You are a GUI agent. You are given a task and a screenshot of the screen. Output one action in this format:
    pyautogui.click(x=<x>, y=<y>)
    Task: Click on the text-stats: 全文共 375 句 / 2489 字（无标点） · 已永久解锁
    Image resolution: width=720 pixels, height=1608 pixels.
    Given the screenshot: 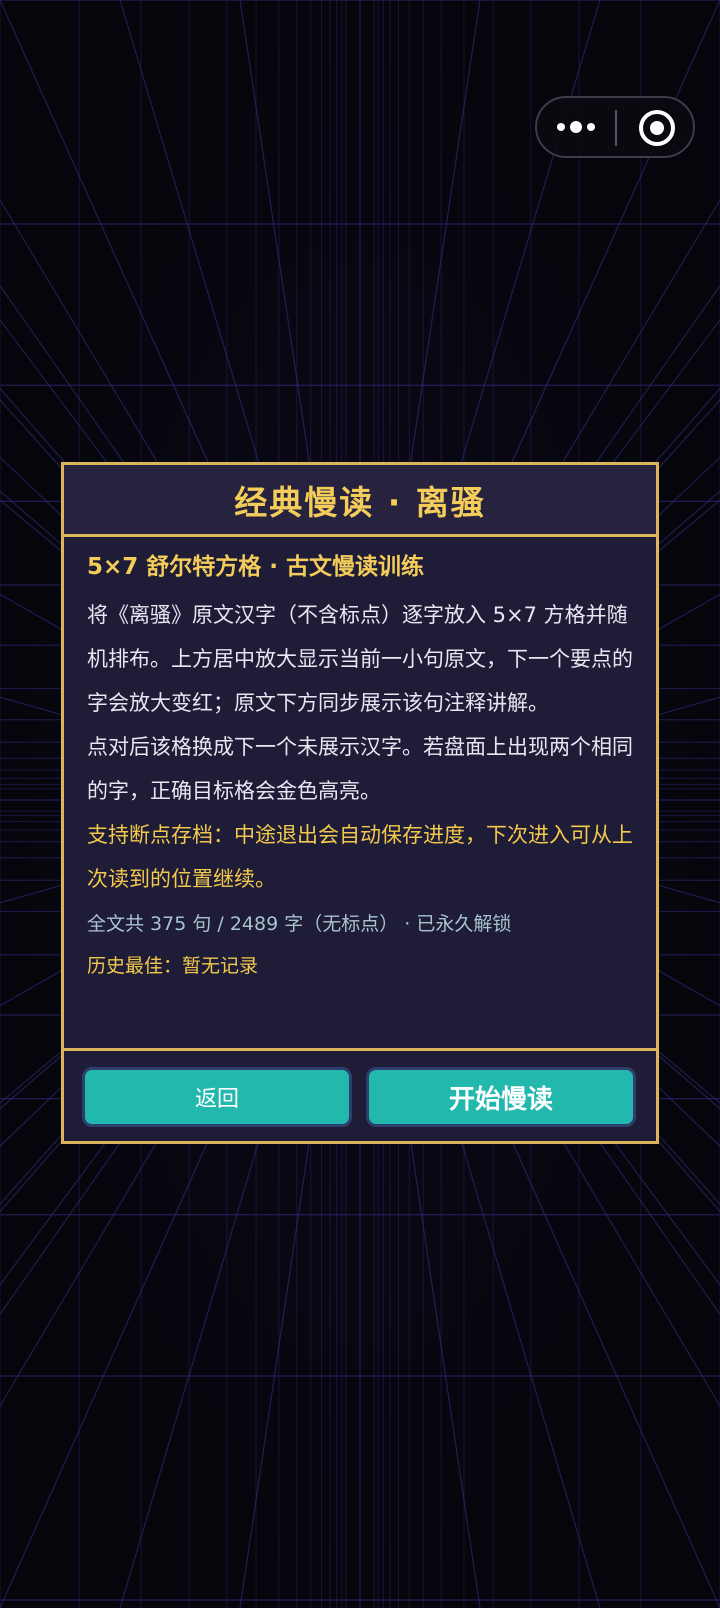 What is the action you would take?
    pyautogui.click(x=299, y=924)
    